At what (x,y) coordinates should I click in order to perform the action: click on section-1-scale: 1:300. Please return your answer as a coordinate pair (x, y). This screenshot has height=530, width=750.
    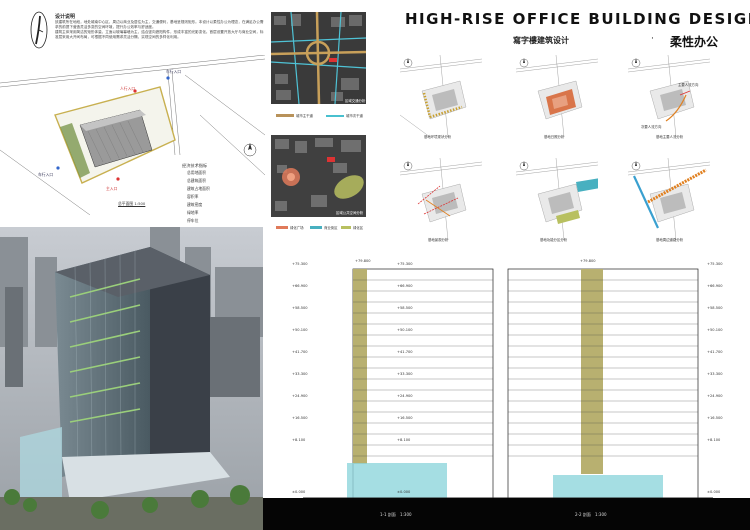
    Looking at the image, I should click on (406, 514).